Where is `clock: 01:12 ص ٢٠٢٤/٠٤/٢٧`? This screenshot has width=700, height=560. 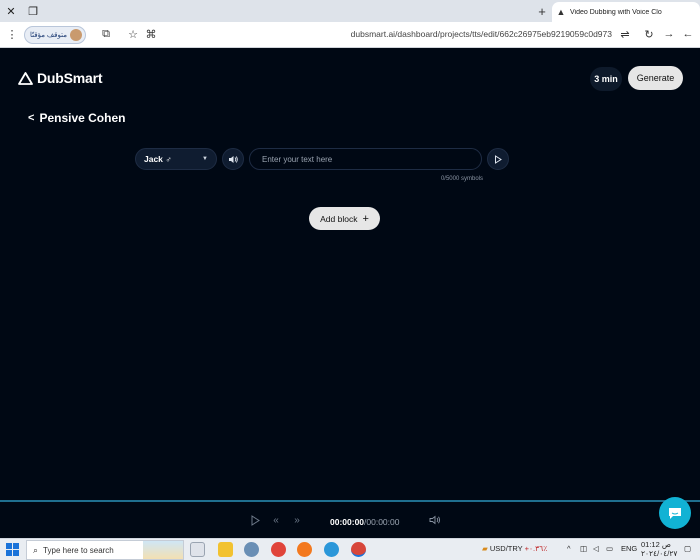
clock: 01:12 ص ٢٠٢٤/٠٤/٢٧ is located at coordinates (659, 549).